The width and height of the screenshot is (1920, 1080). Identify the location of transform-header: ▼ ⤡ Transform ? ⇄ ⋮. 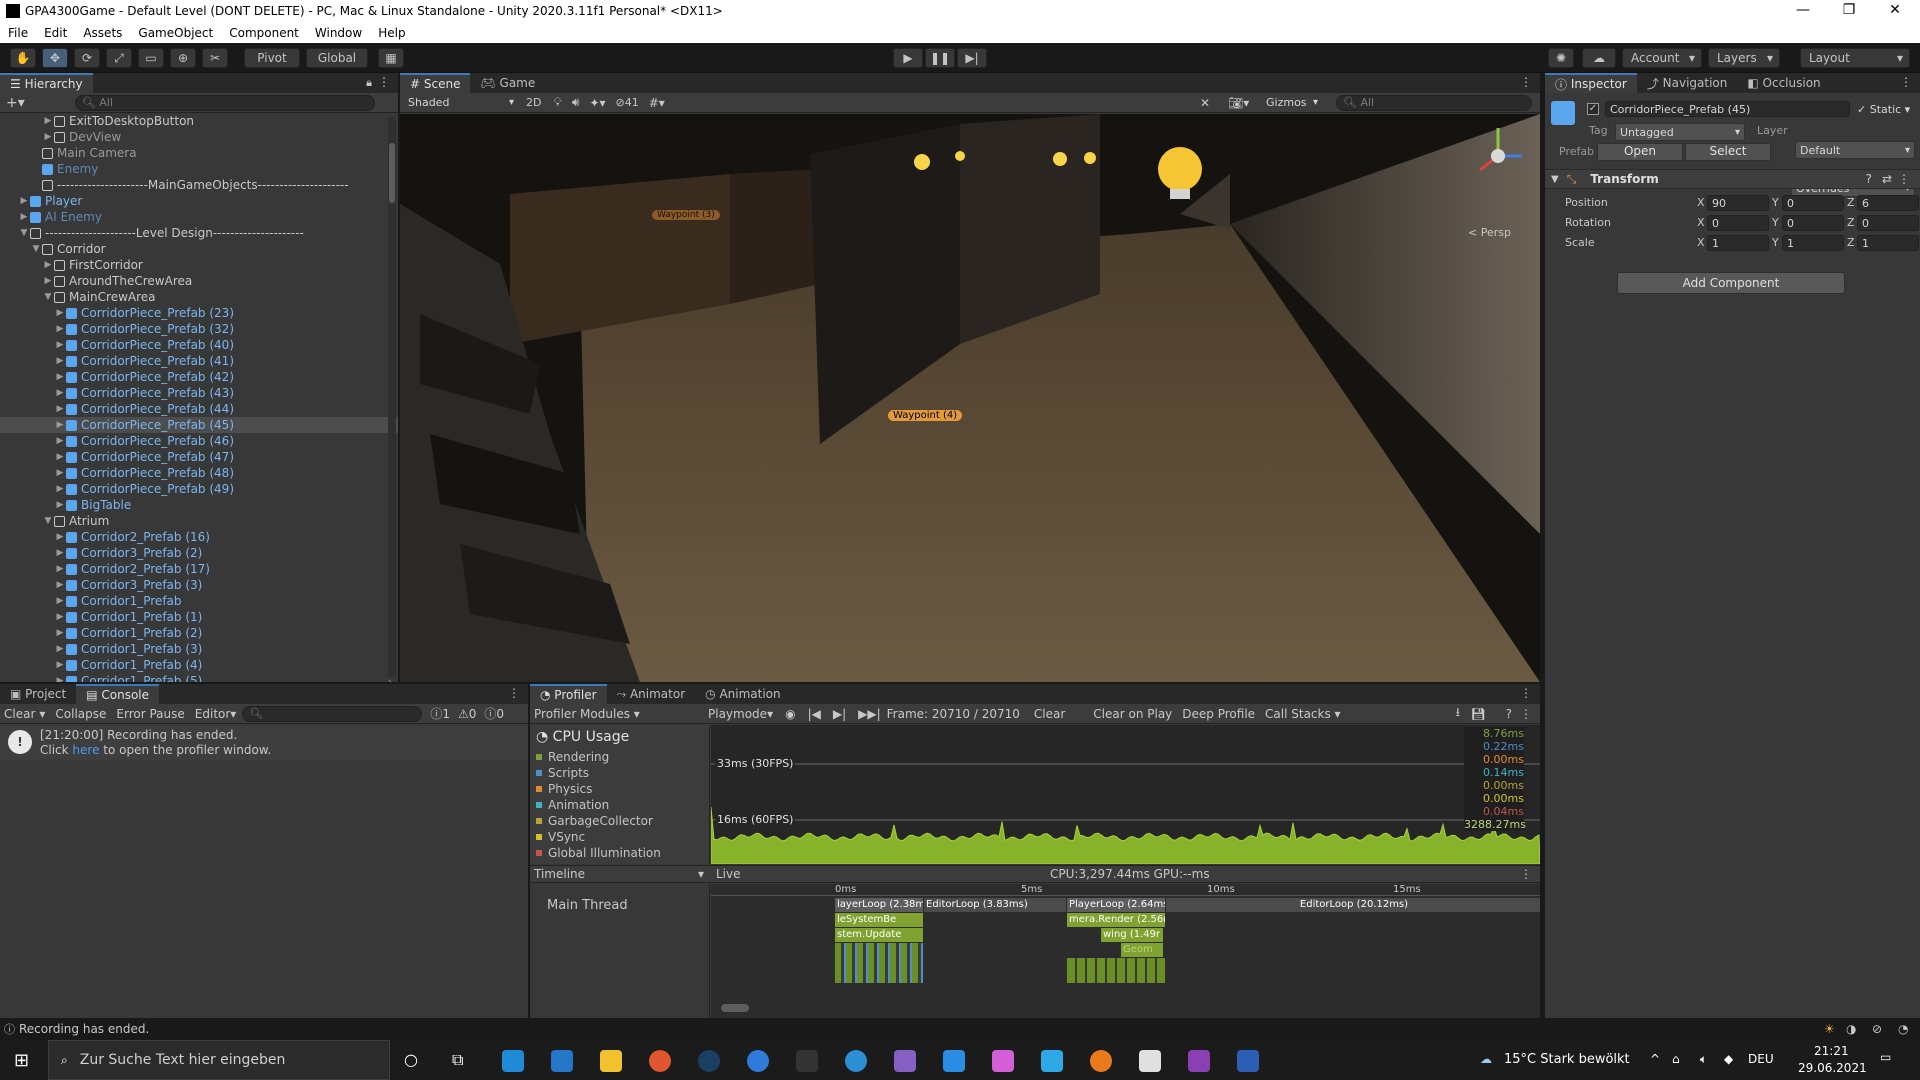
(1732, 179).